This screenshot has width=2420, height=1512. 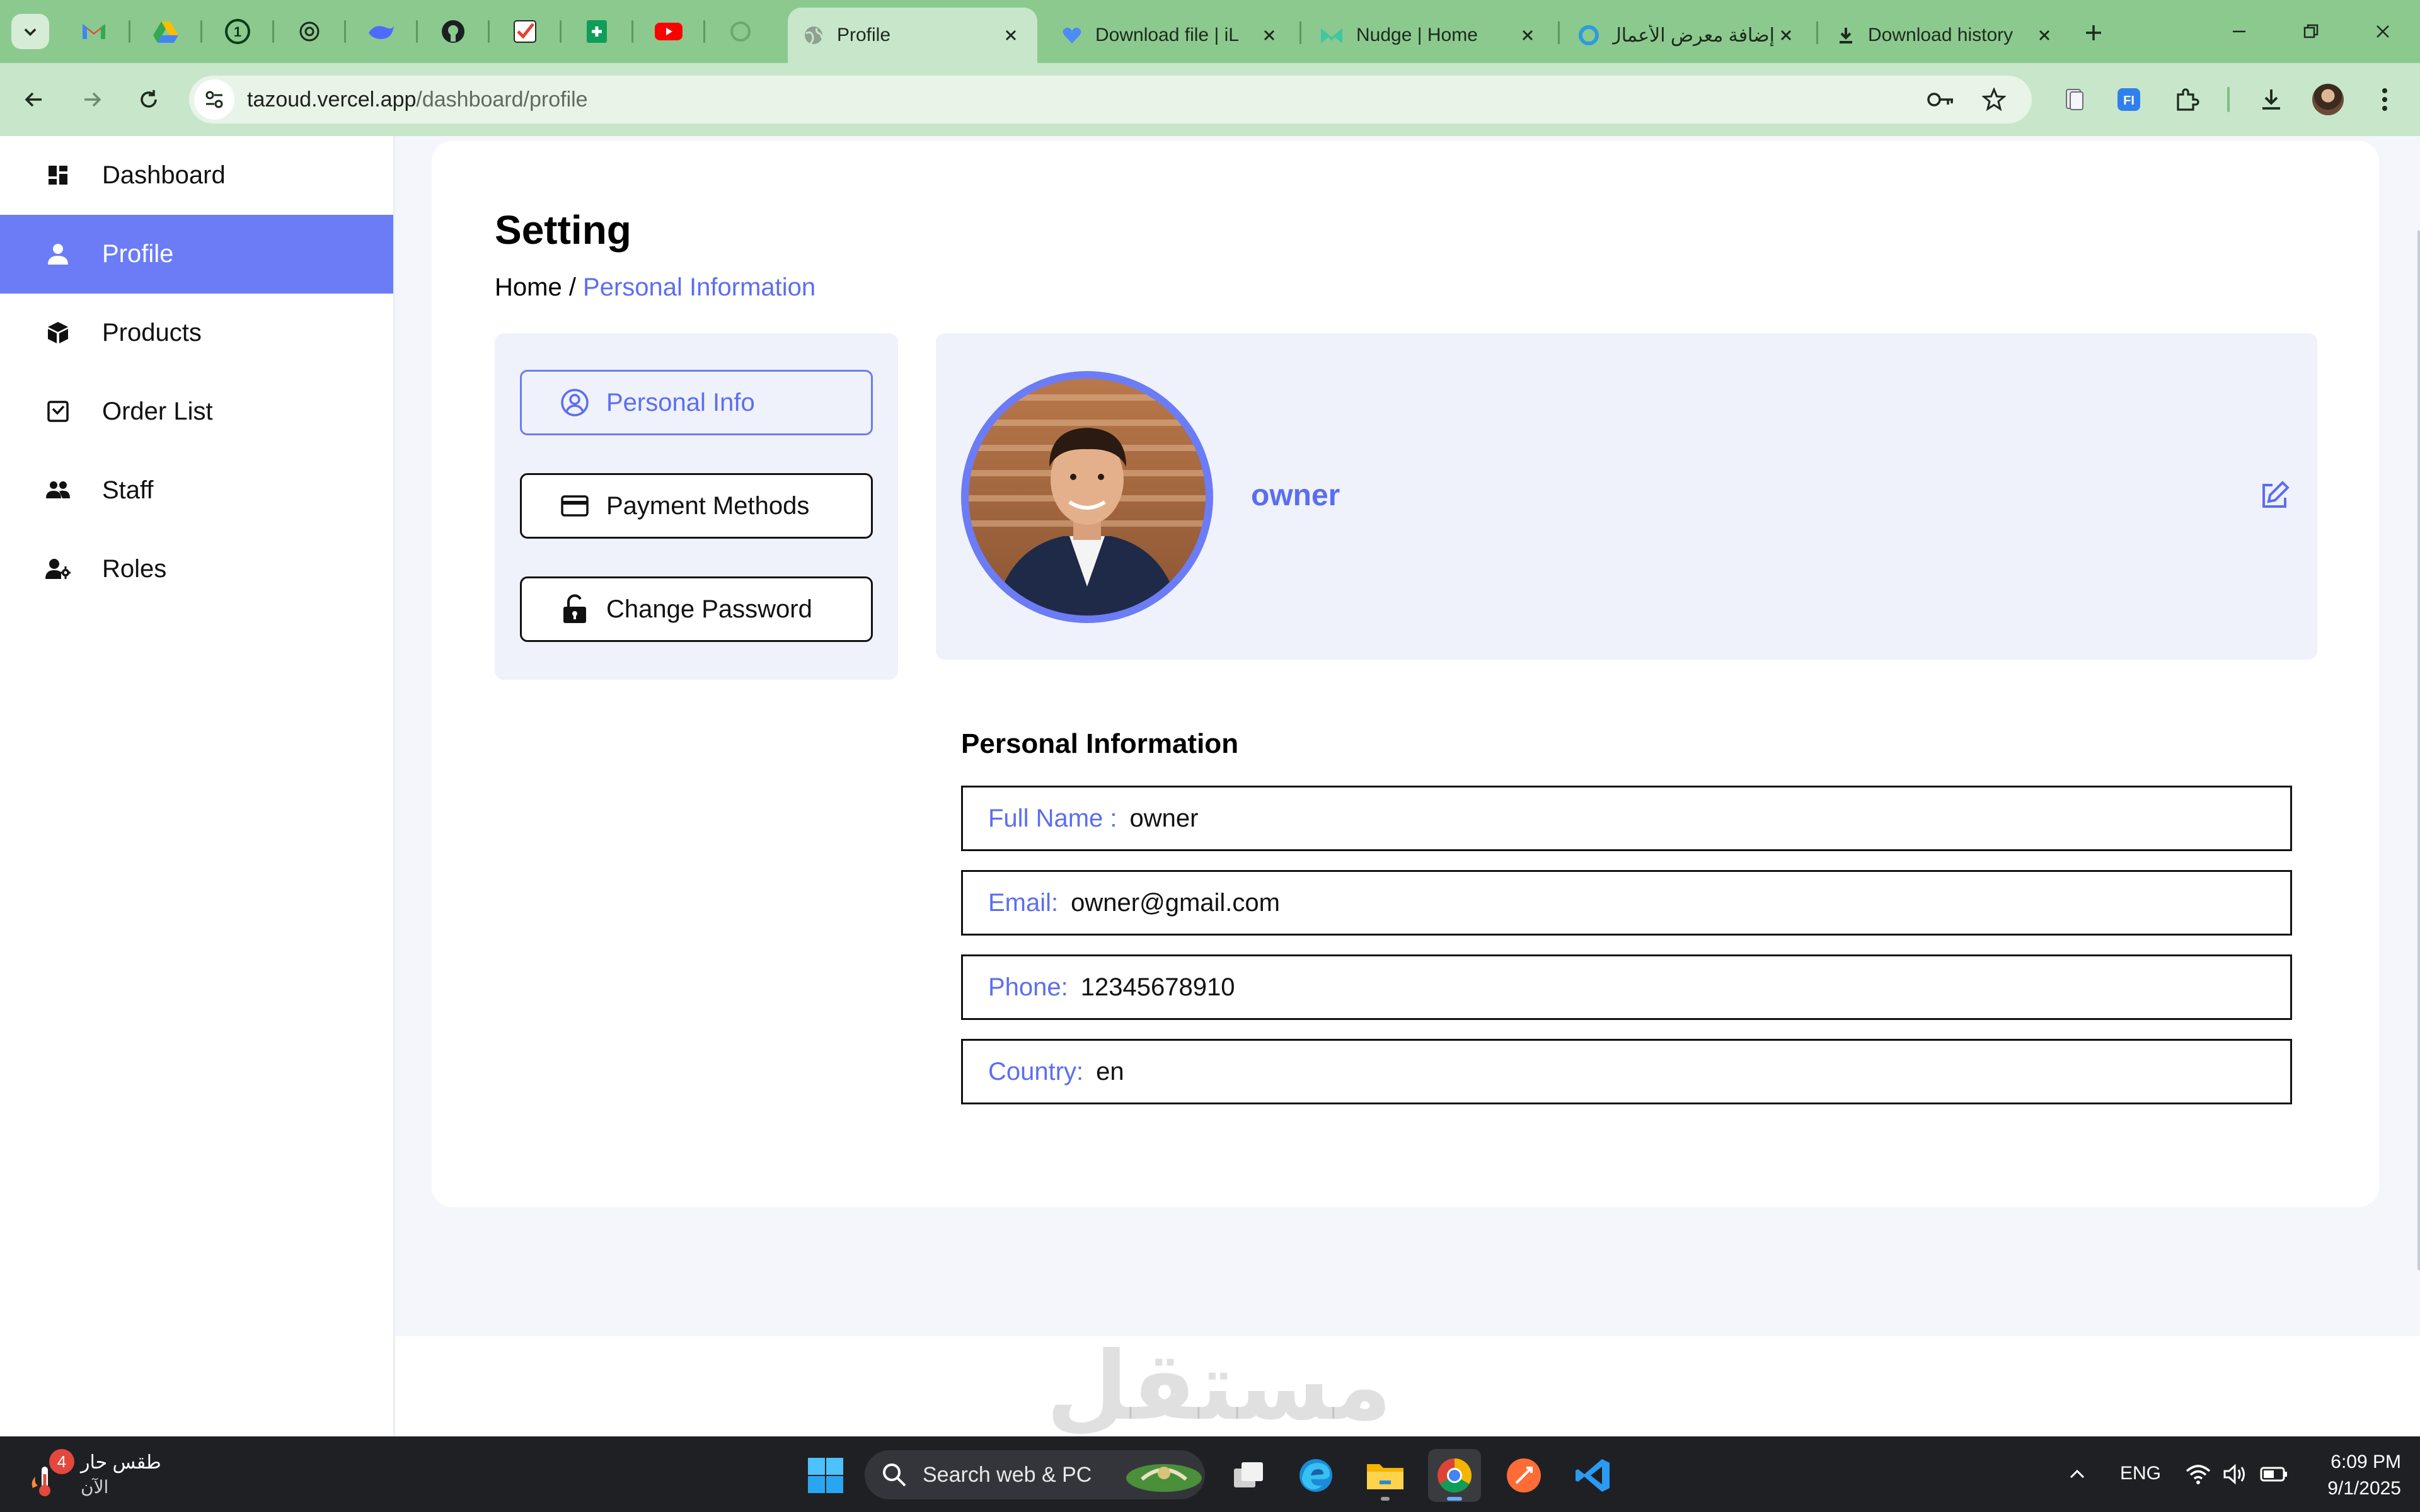 I want to click on puzzle-icon, so click(x=2188, y=99).